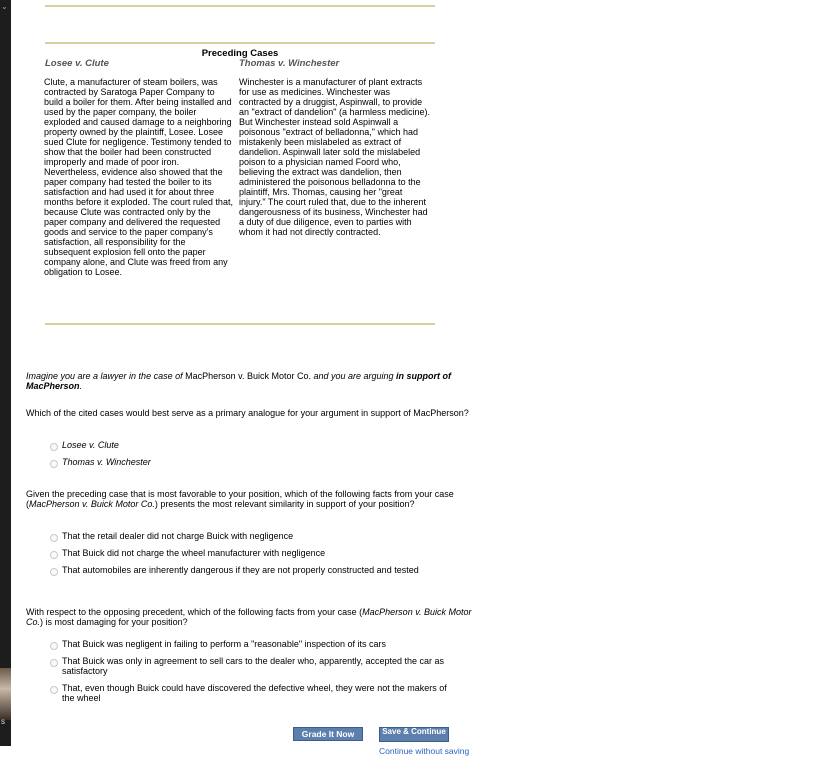 Image resolution: width=831 pixels, height=764 pixels. What do you see at coordinates (84, 445) in the screenshot?
I see `q1-option-losee: Losee v. Clute` at bounding box center [84, 445].